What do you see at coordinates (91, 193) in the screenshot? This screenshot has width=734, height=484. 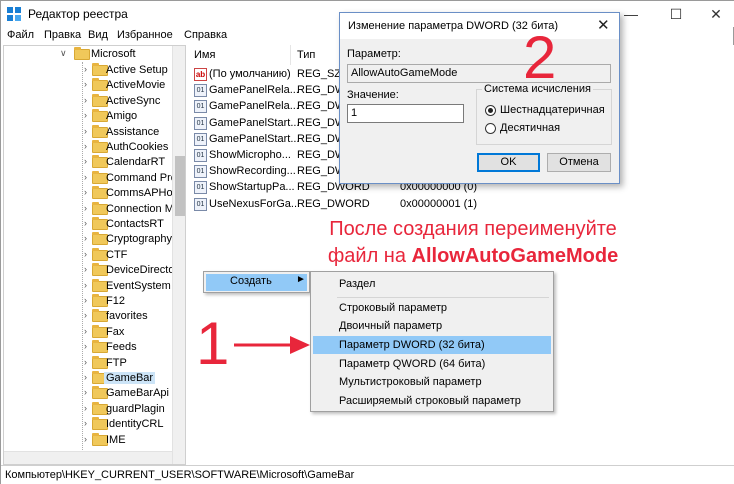 I see `tree-item: › CommsAPHos` at bounding box center [91, 193].